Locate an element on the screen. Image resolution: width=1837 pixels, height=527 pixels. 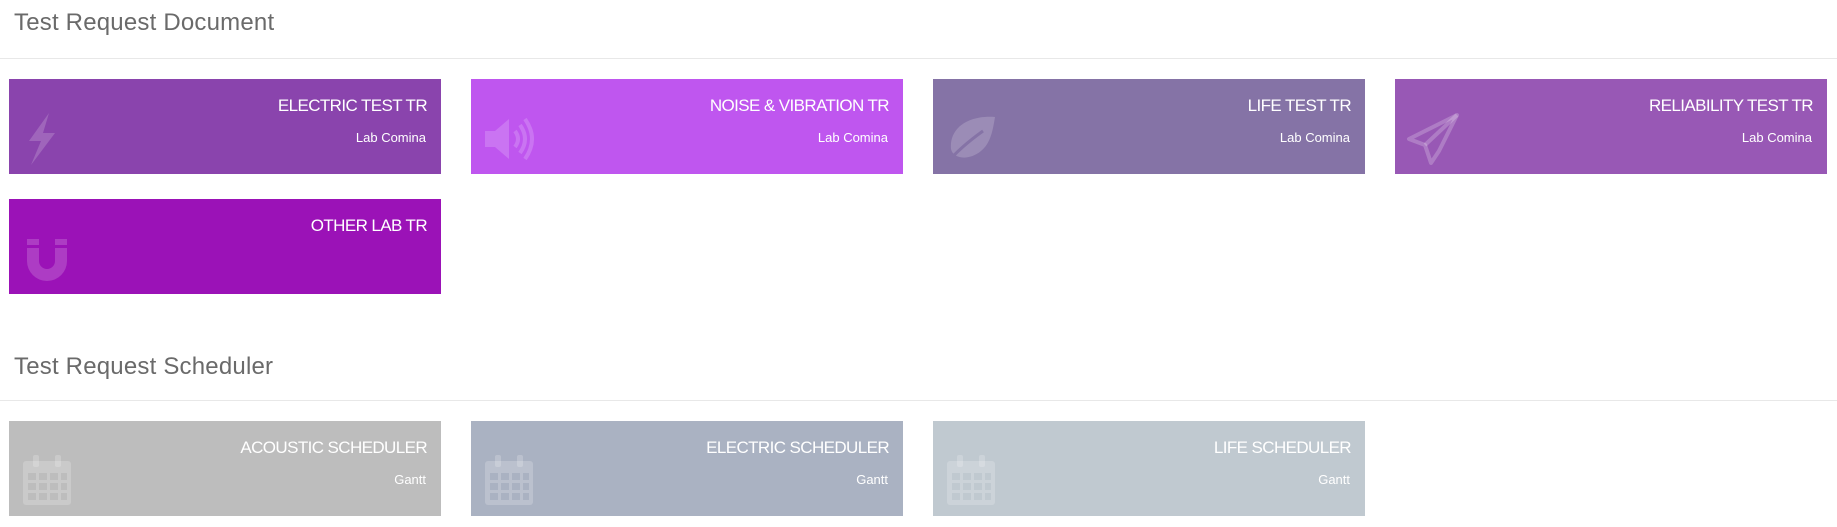
tile-other-lab-tr: OTHER LAB TR is located at coordinates (225, 246).